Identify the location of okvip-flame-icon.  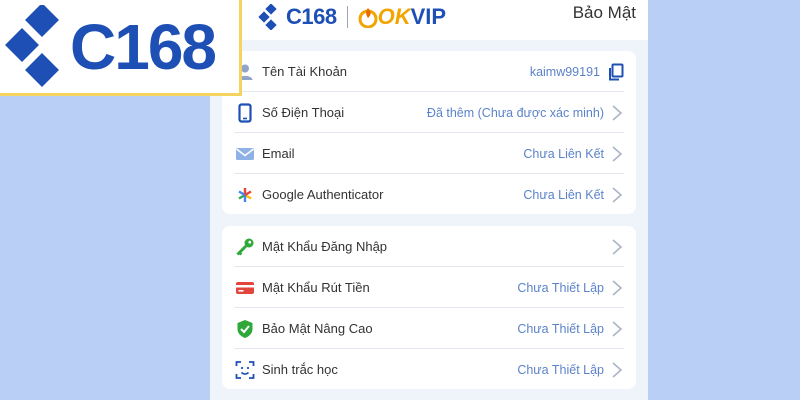
(368, 18).